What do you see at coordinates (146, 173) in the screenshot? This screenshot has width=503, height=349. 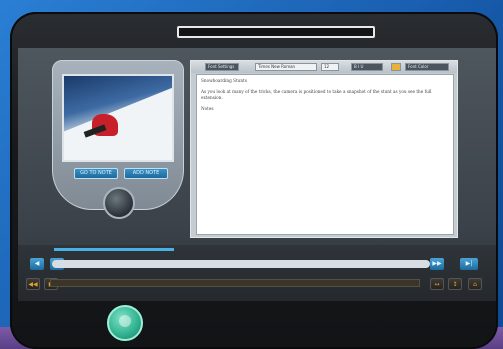 I see `add-note-button: ADD NOTE` at bounding box center [146, 173].